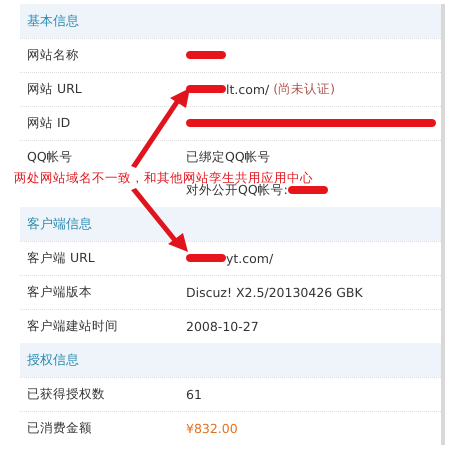 This screenshot has width=449, height=454. Describe the element at coordinates (53, 55) in the screenshot. I see `field-label: 网站名称` at that location.